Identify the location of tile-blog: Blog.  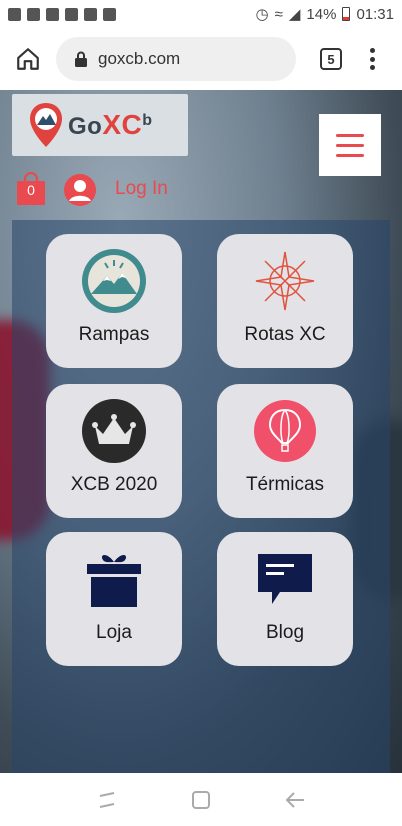
(285, 599).